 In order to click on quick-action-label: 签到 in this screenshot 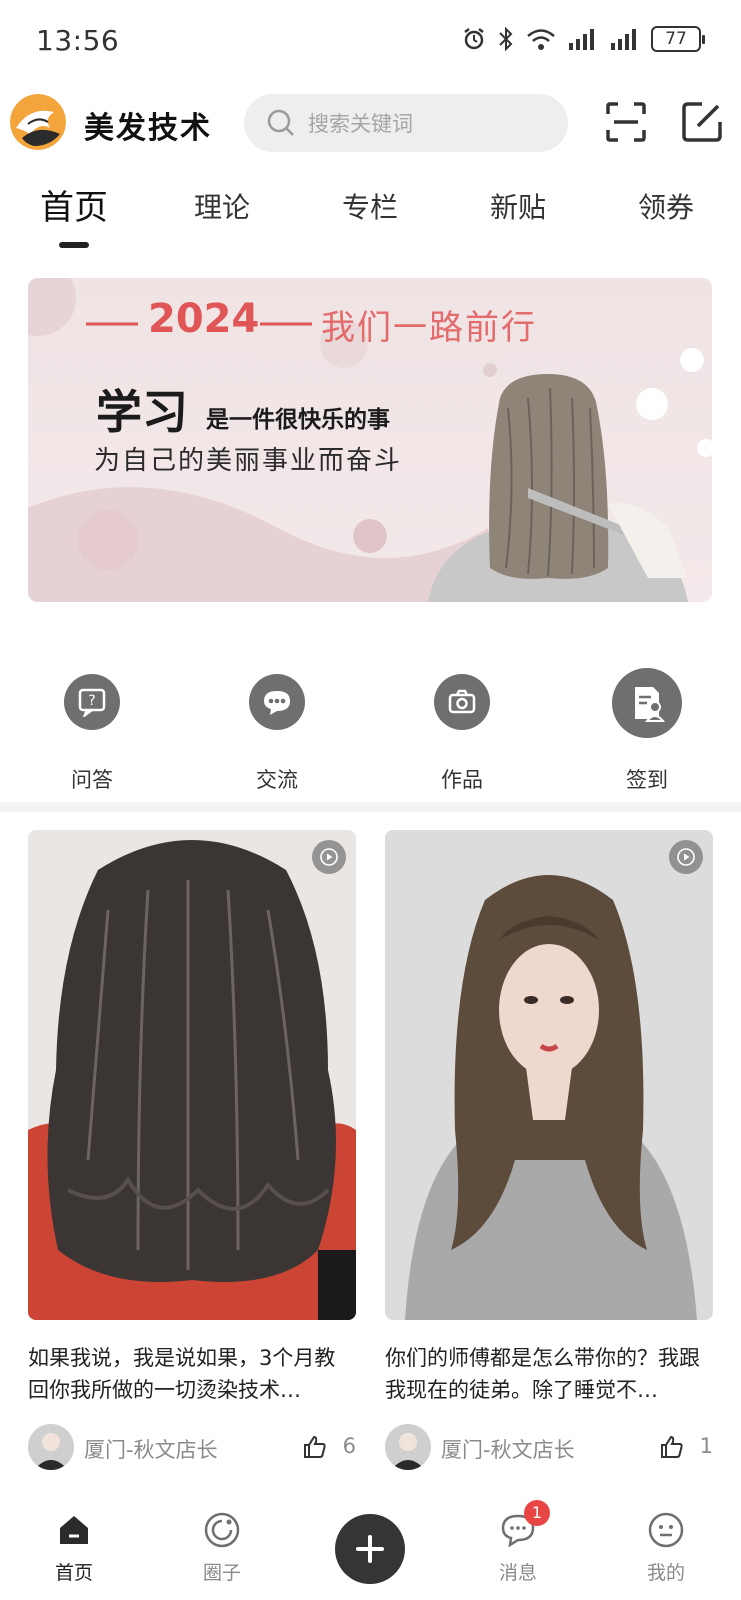, I will do `click(647, 780)`.